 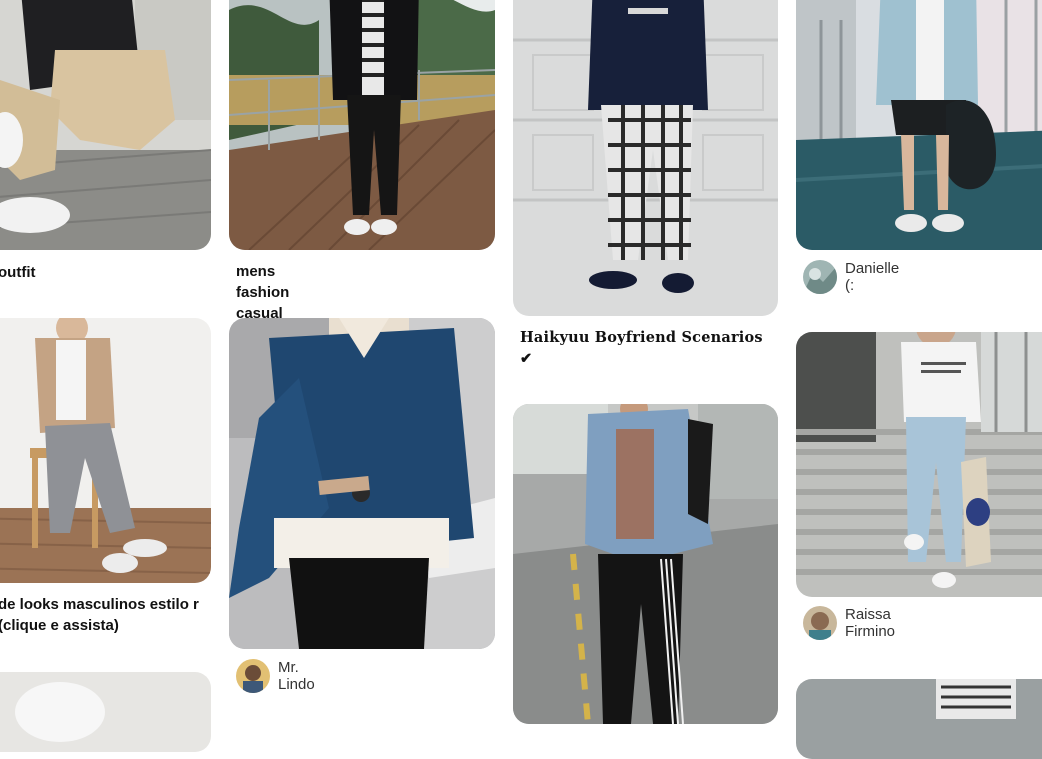 What do you see at coordinates (17, 272) in the screenshot?
I see `pin-title: outfit` at bounding box center [17, 272].